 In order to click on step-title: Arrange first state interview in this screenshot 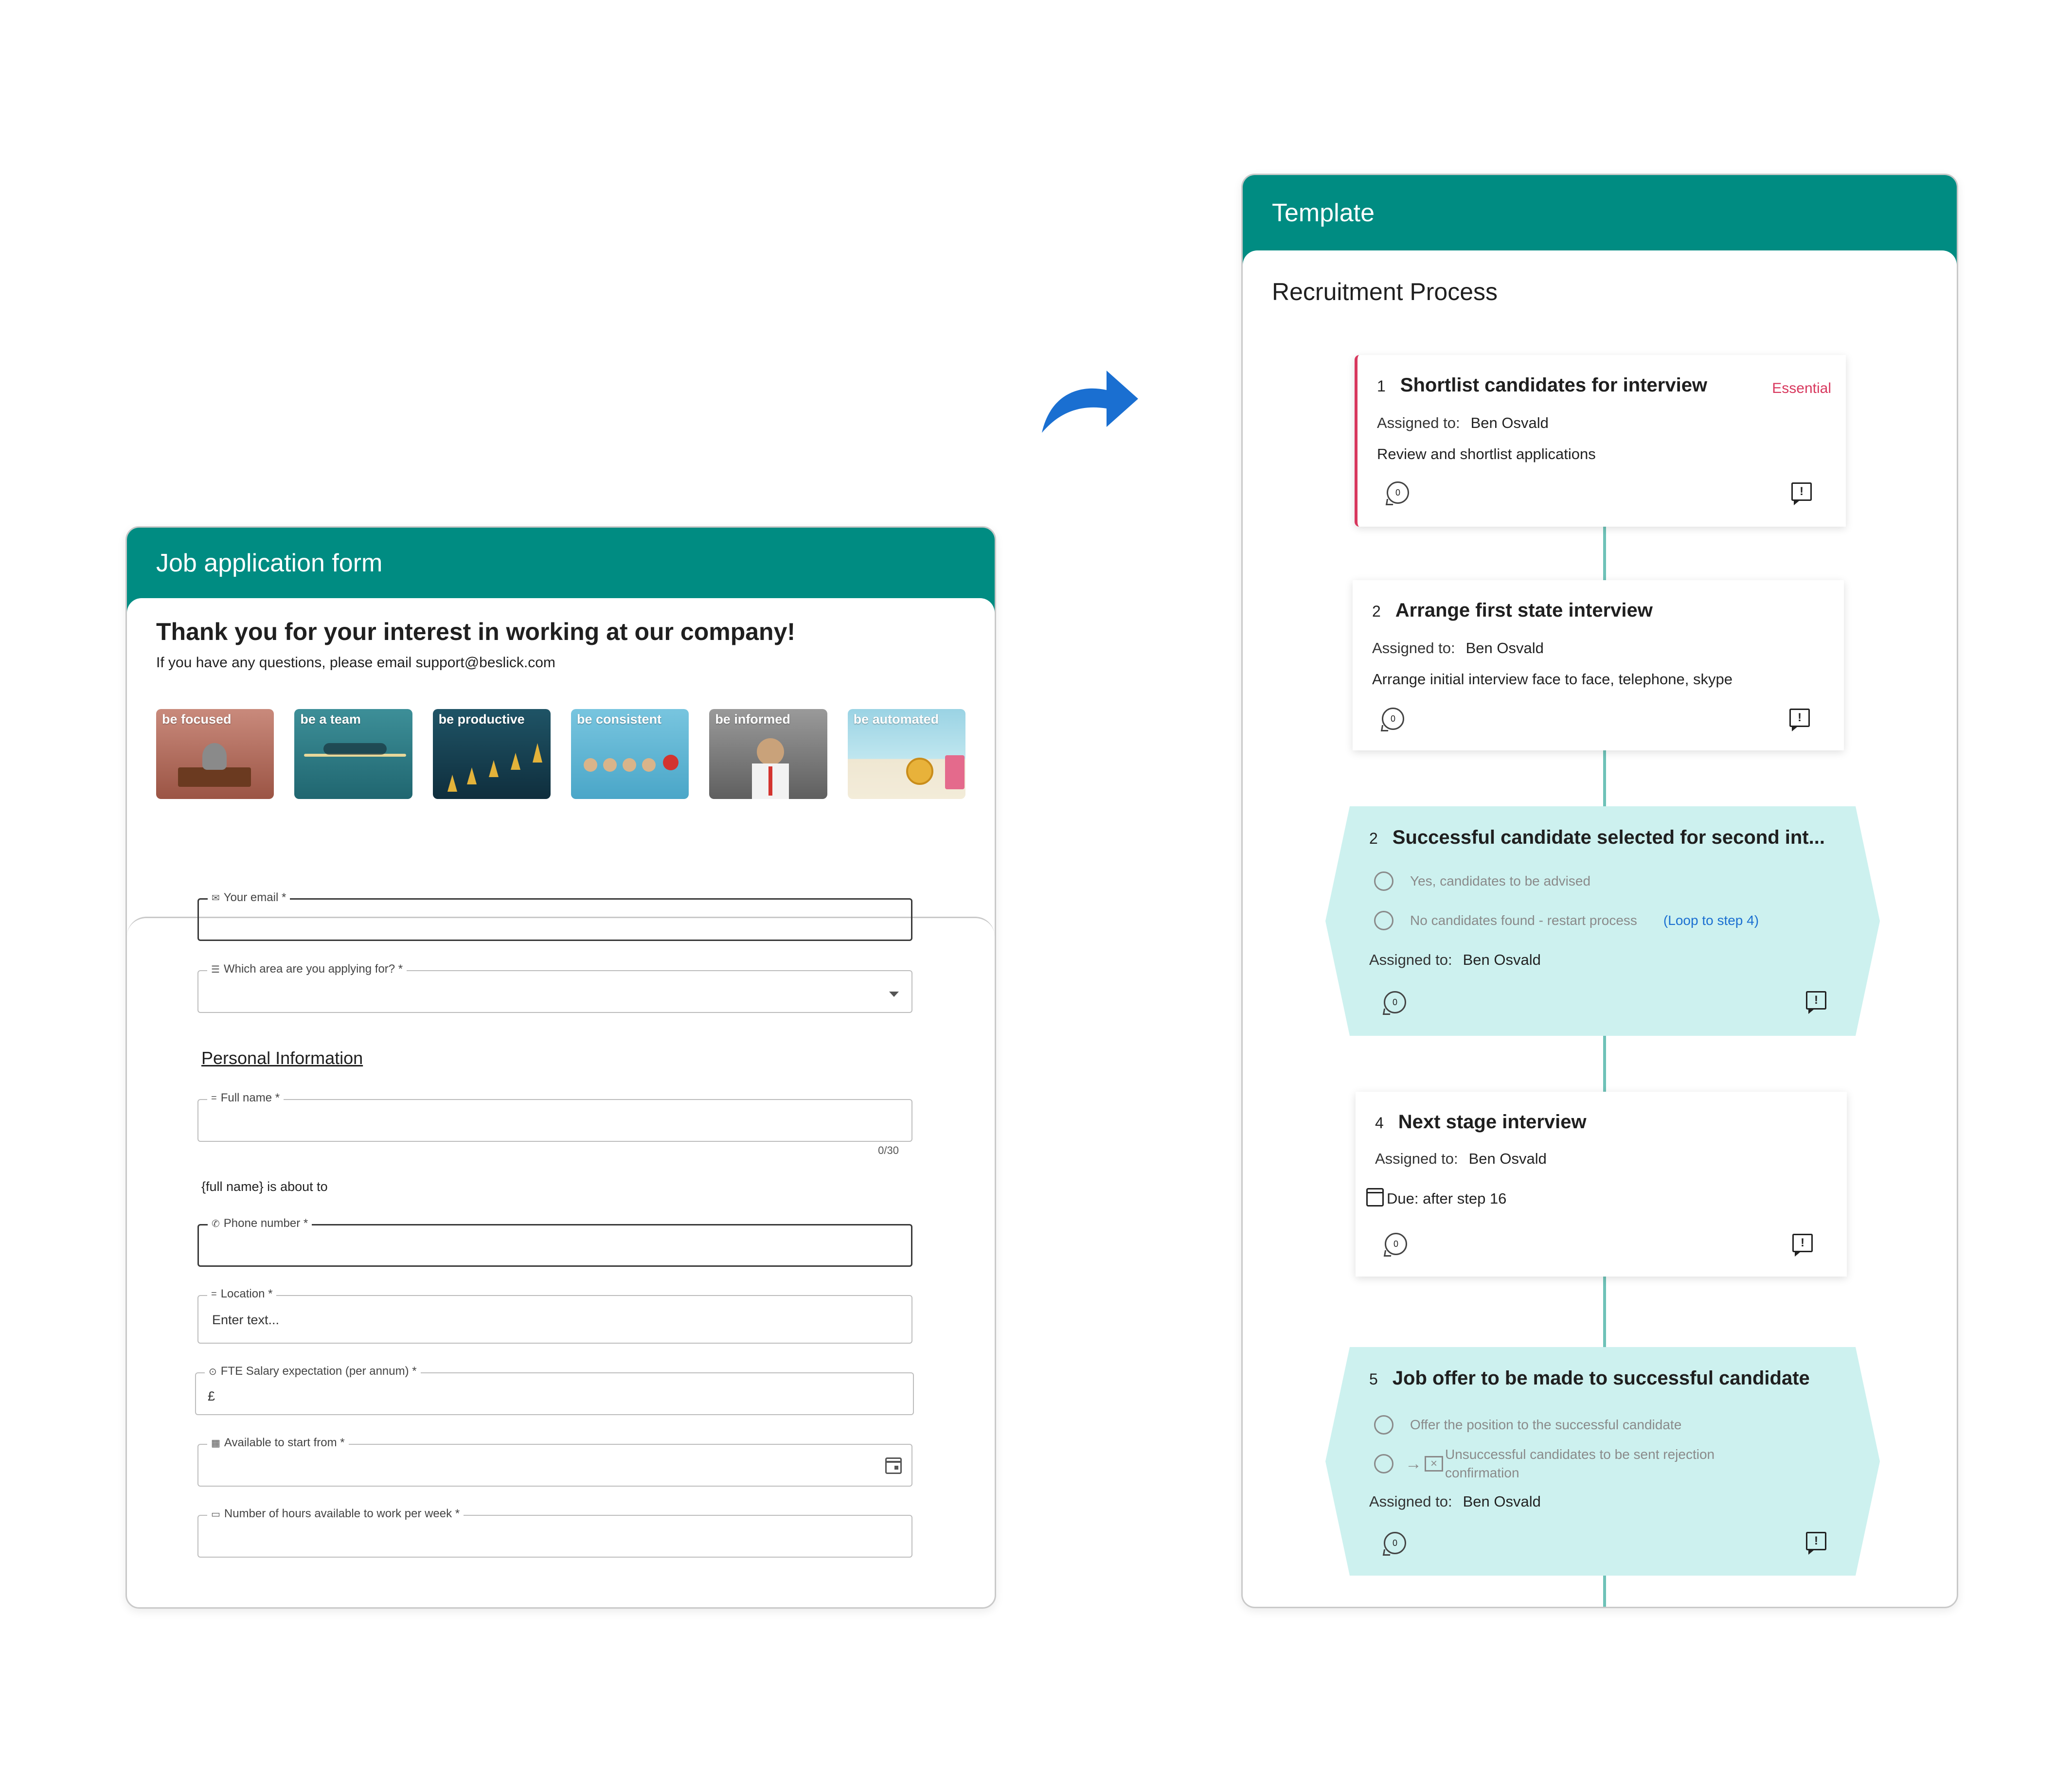, I will do `click(1524, 610)`.